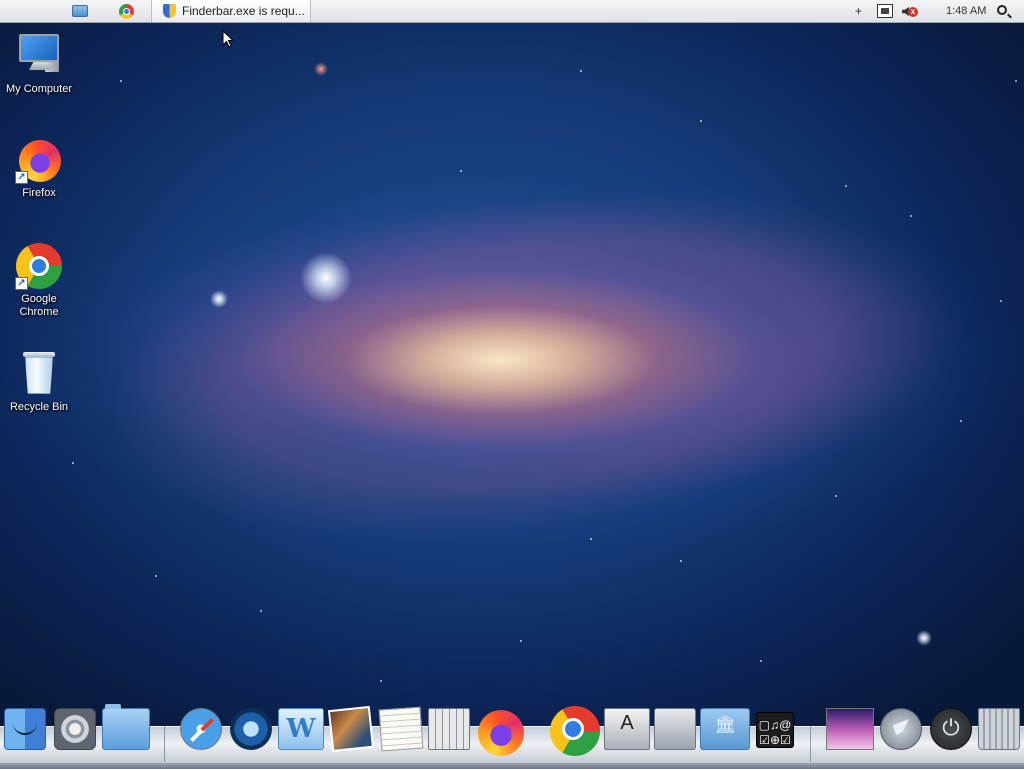 The width and height of the screenshot is (1024, 769). Describe the element at coordinates (858, 11) in the screenshot. I see `tray-expand-icon: +` at that location.